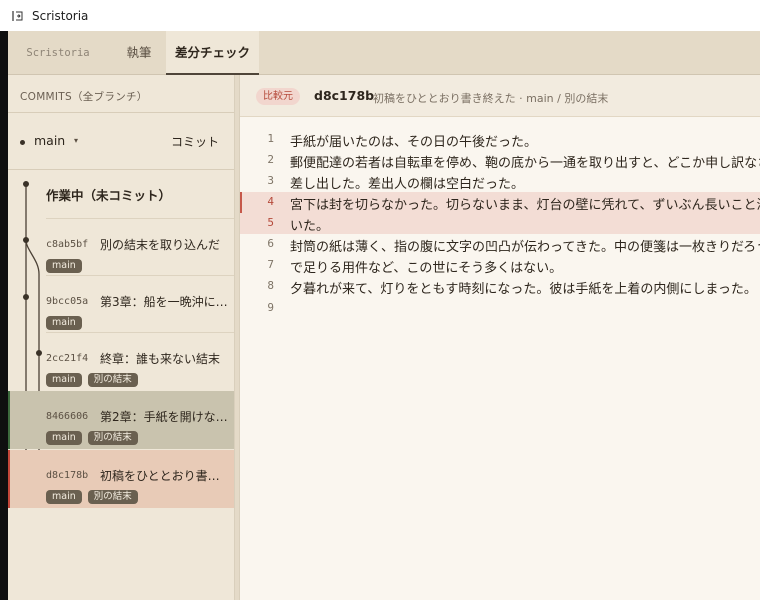 Image resolution: width=760 pixels, height=600 pixels. I want to click on tab-bar: Scristoria 執筆 差分チェック, so click(384, 53).